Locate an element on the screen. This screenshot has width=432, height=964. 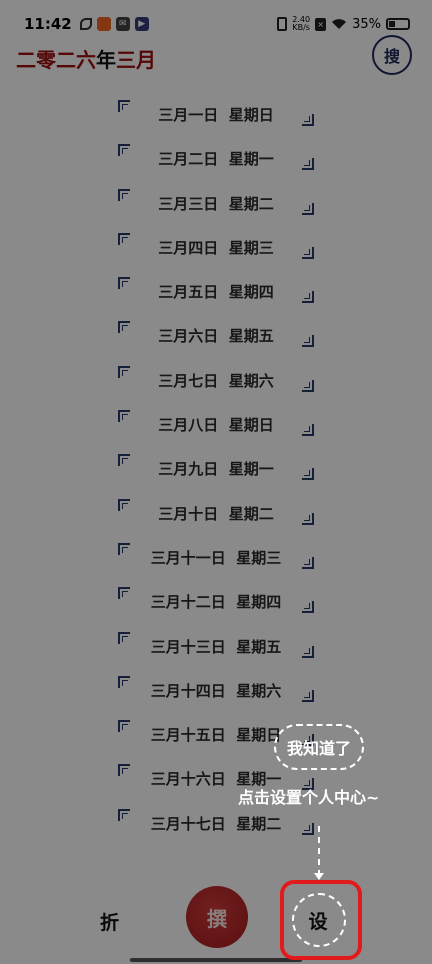
arrow-down-icon is located at coordinates (319, 853).